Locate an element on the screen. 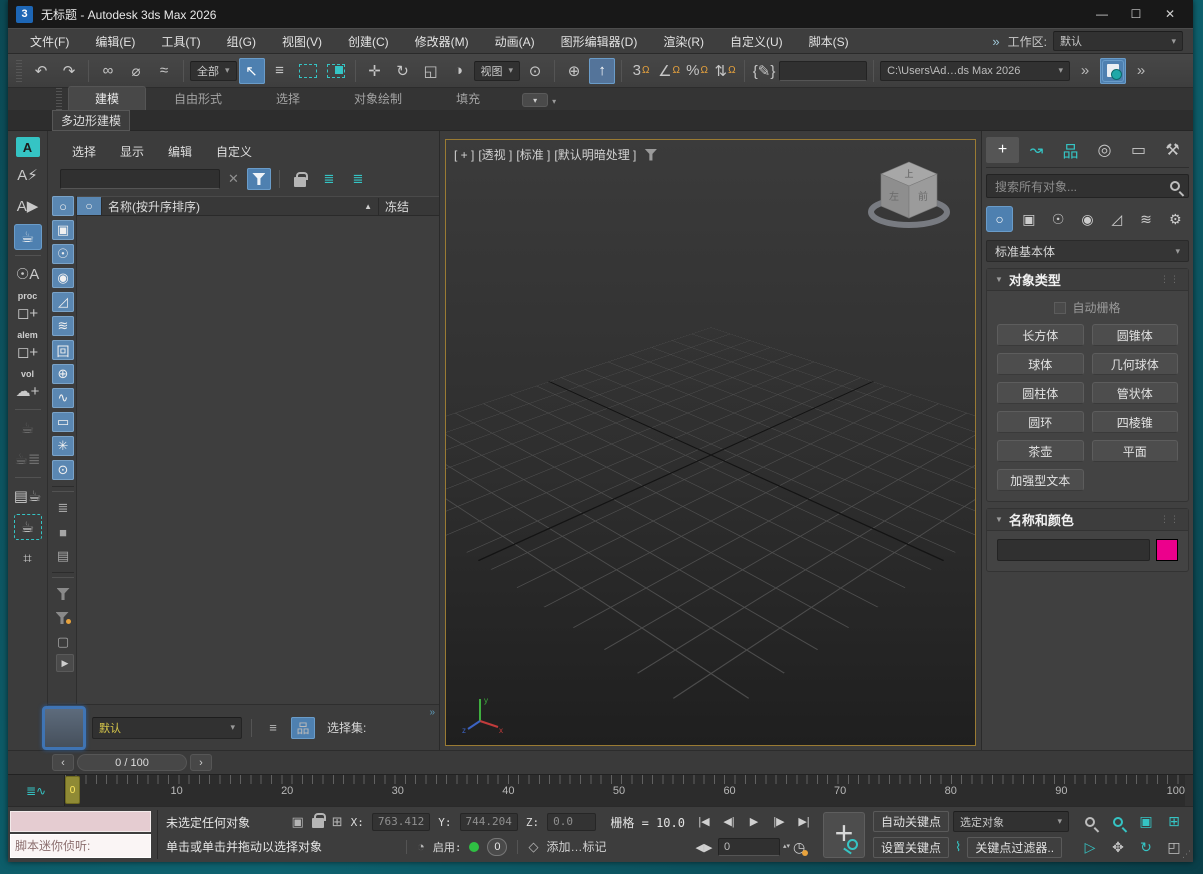 The image size is (1203, 874). select-and-move-icon: ✛ is located at coordinates (375, 71).